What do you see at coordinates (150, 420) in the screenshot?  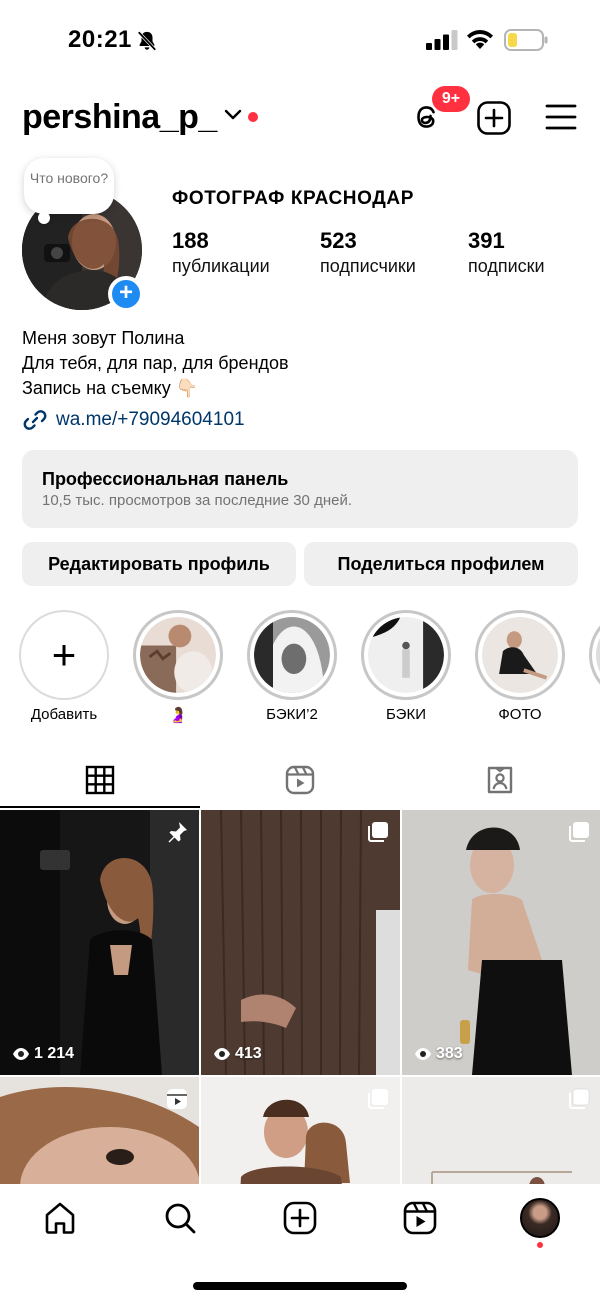 I see `link-text: wa.me/+79094604101` at bounding box center [150, 420].